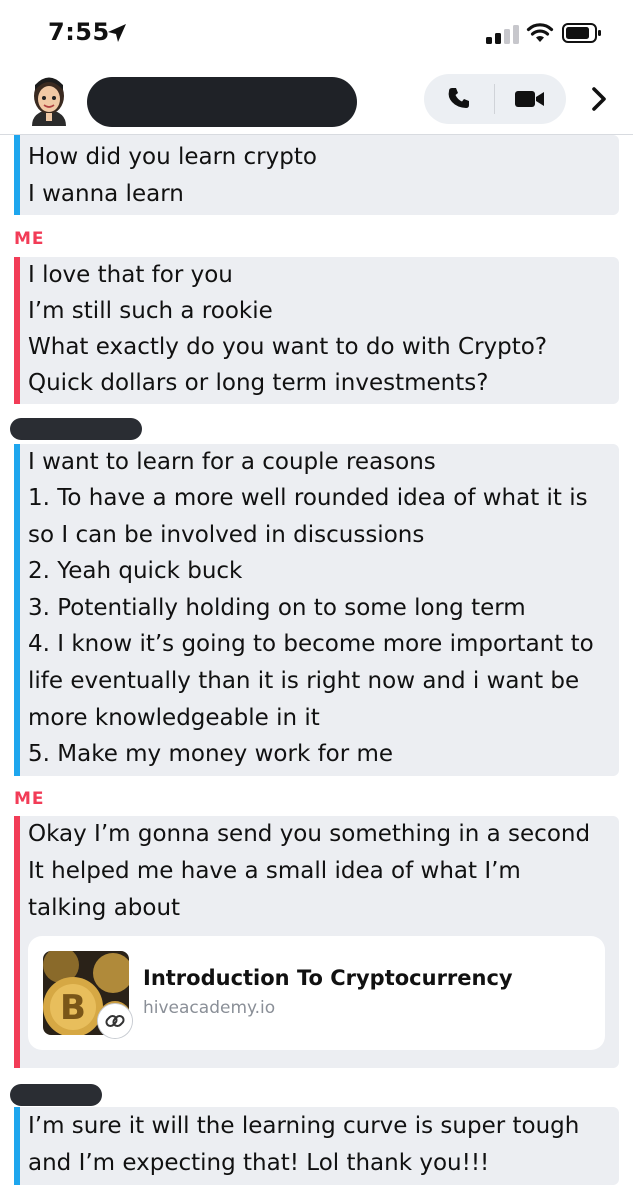 This screenshot has width=633, height=1200. I want to click on link-icon, so click(115, 1021).